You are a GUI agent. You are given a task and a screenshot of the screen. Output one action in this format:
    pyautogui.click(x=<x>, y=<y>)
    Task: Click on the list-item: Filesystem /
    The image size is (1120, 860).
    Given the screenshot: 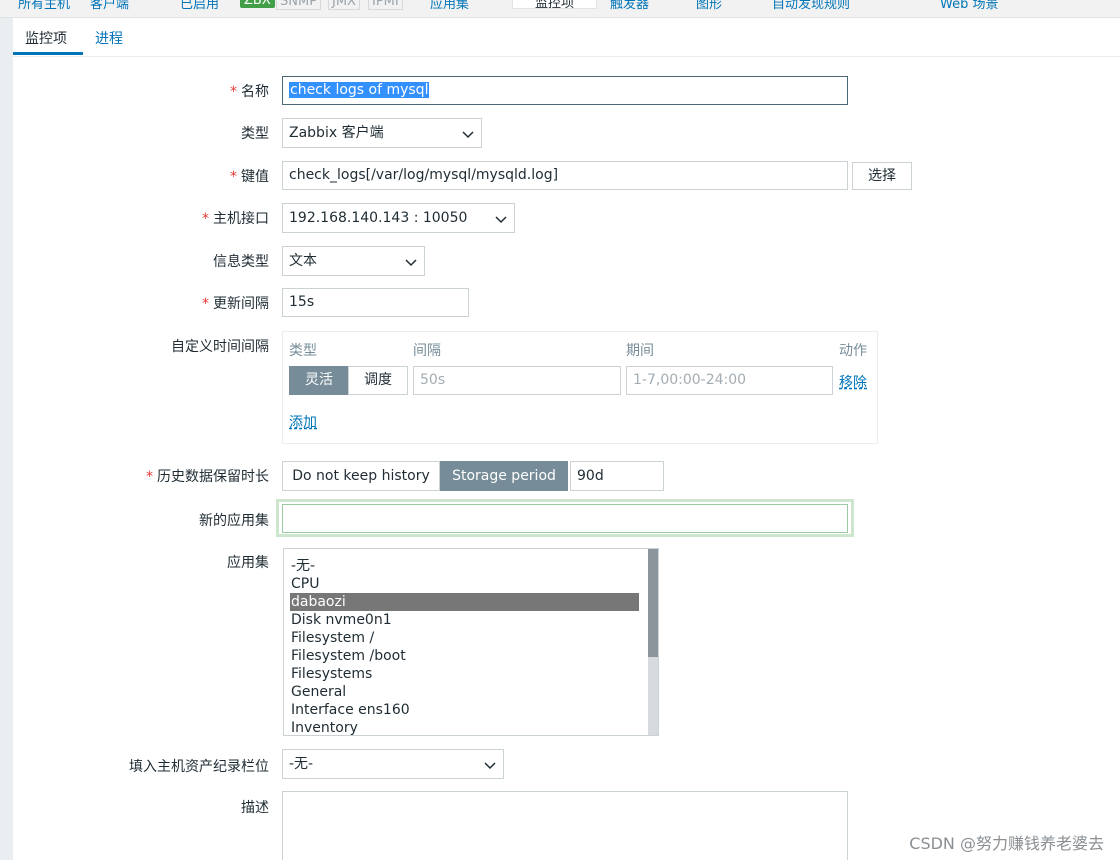 What is the action you would take?
    pyautogui.click(x=464, y=638)
    